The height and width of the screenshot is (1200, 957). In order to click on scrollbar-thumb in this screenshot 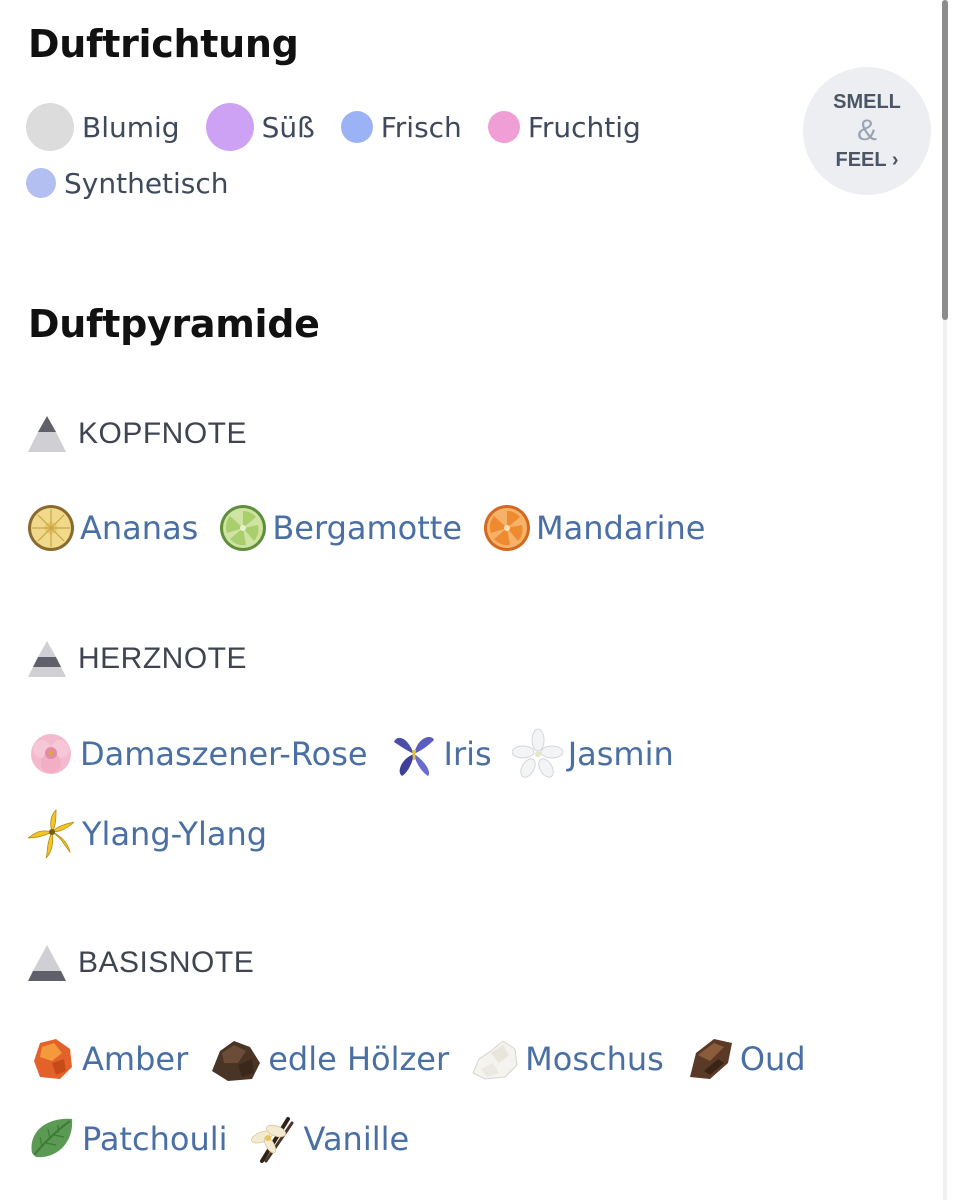, I will do `click(945, 160)`.